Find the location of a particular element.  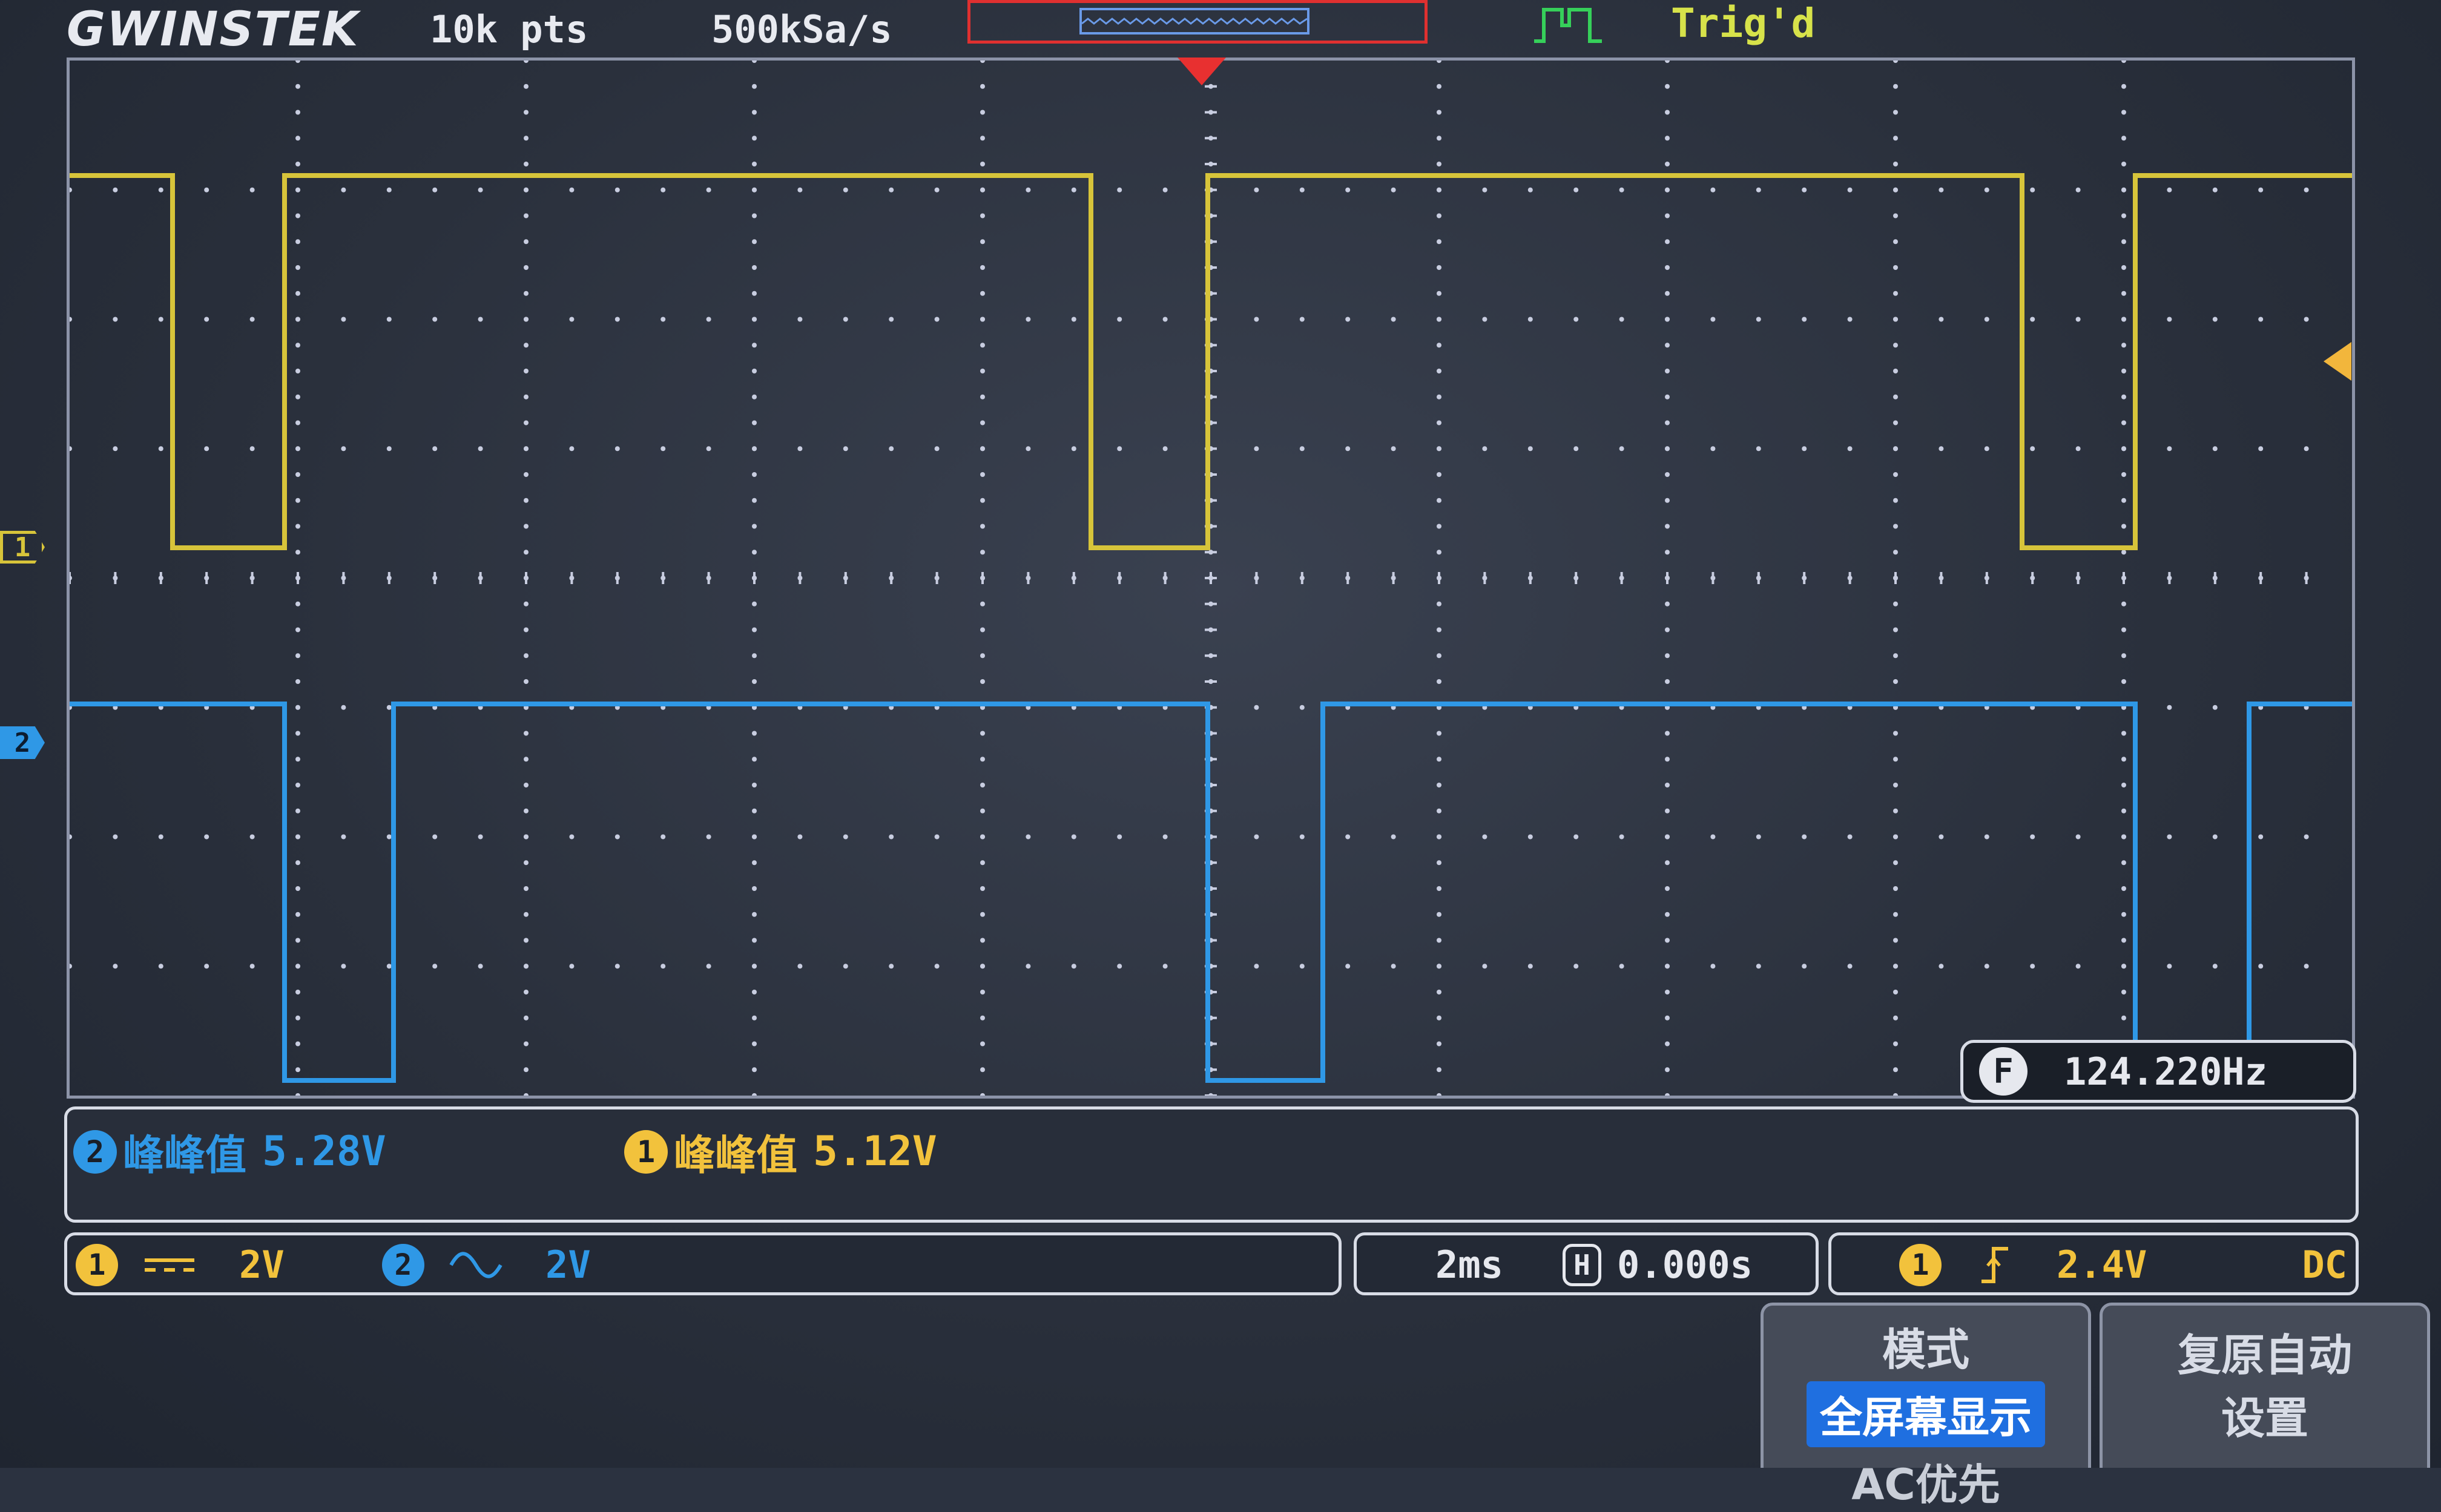

trigger-coupling: DC is located at coordinates (2325, 1265).